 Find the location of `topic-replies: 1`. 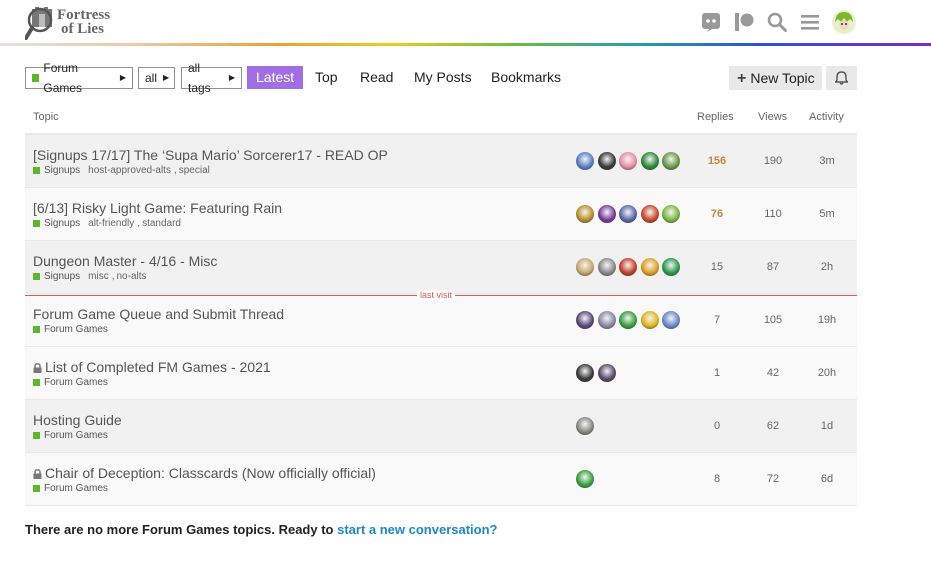

topic-replies: 1 is located at coordinates (717, 373).